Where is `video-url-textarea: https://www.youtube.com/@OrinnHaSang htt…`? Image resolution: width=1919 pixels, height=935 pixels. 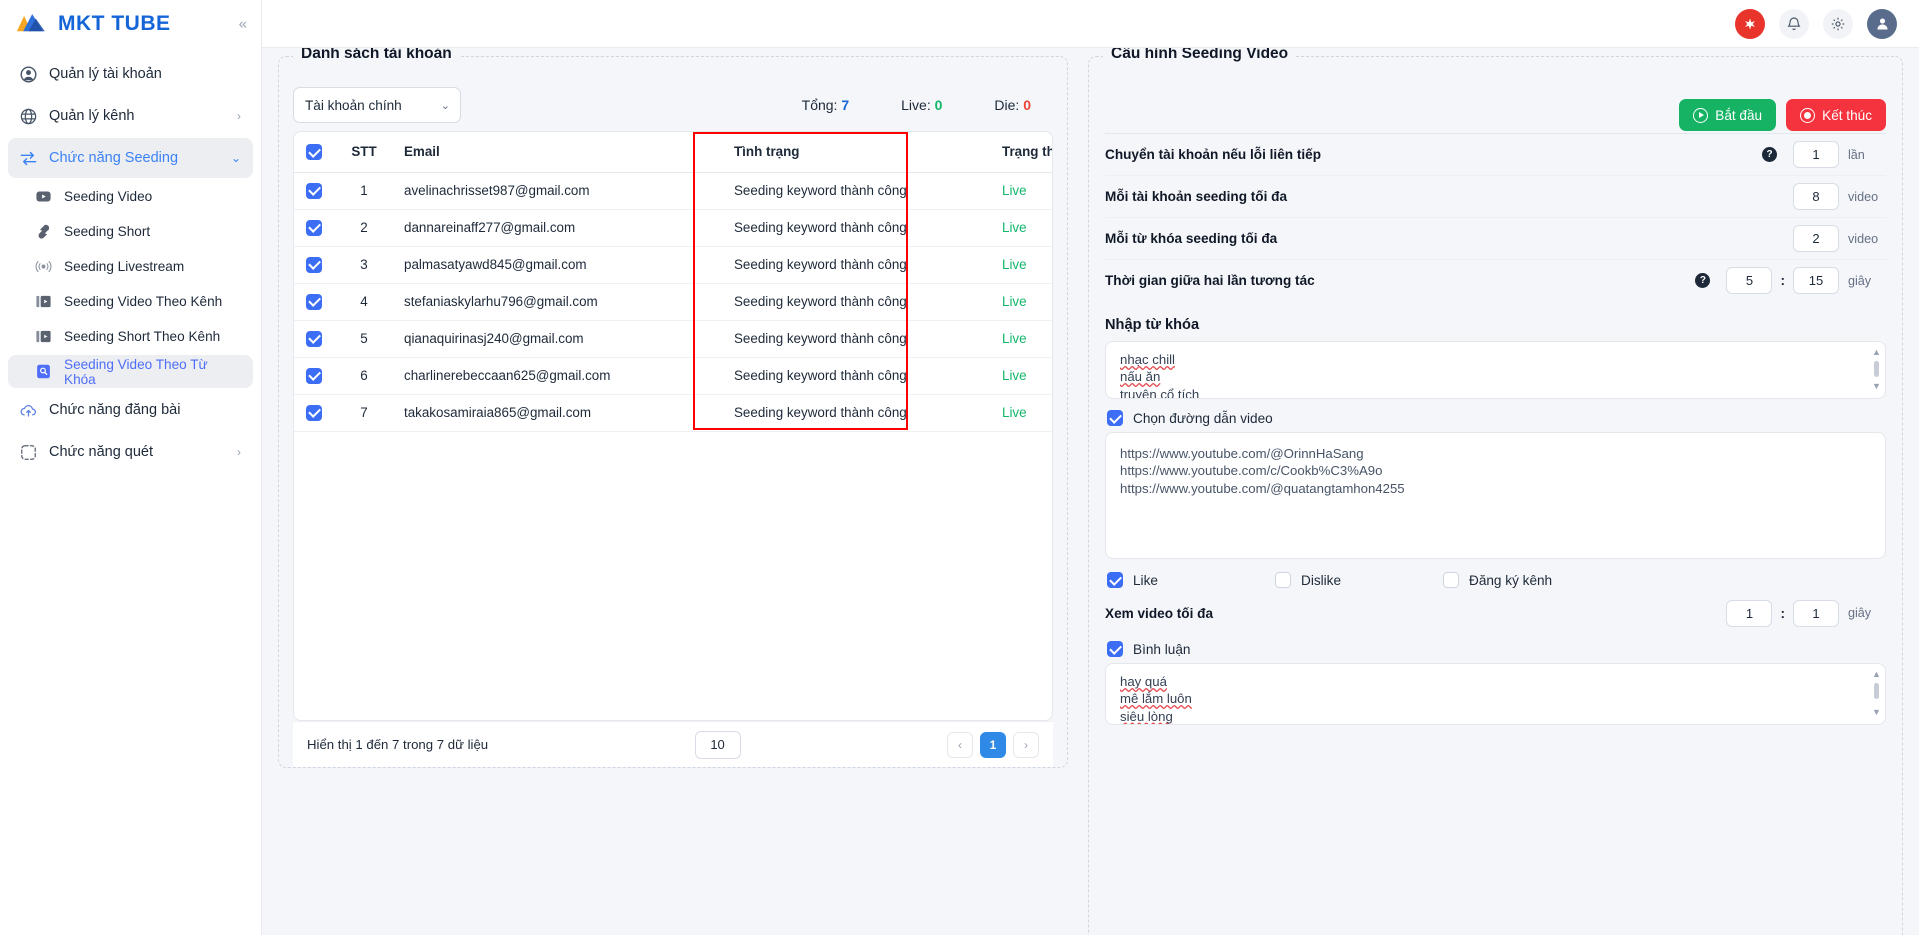
video-url-textarea: https://www.youtube.com/@OrinnHaSang htt… is located at coordinates (1495, 495).